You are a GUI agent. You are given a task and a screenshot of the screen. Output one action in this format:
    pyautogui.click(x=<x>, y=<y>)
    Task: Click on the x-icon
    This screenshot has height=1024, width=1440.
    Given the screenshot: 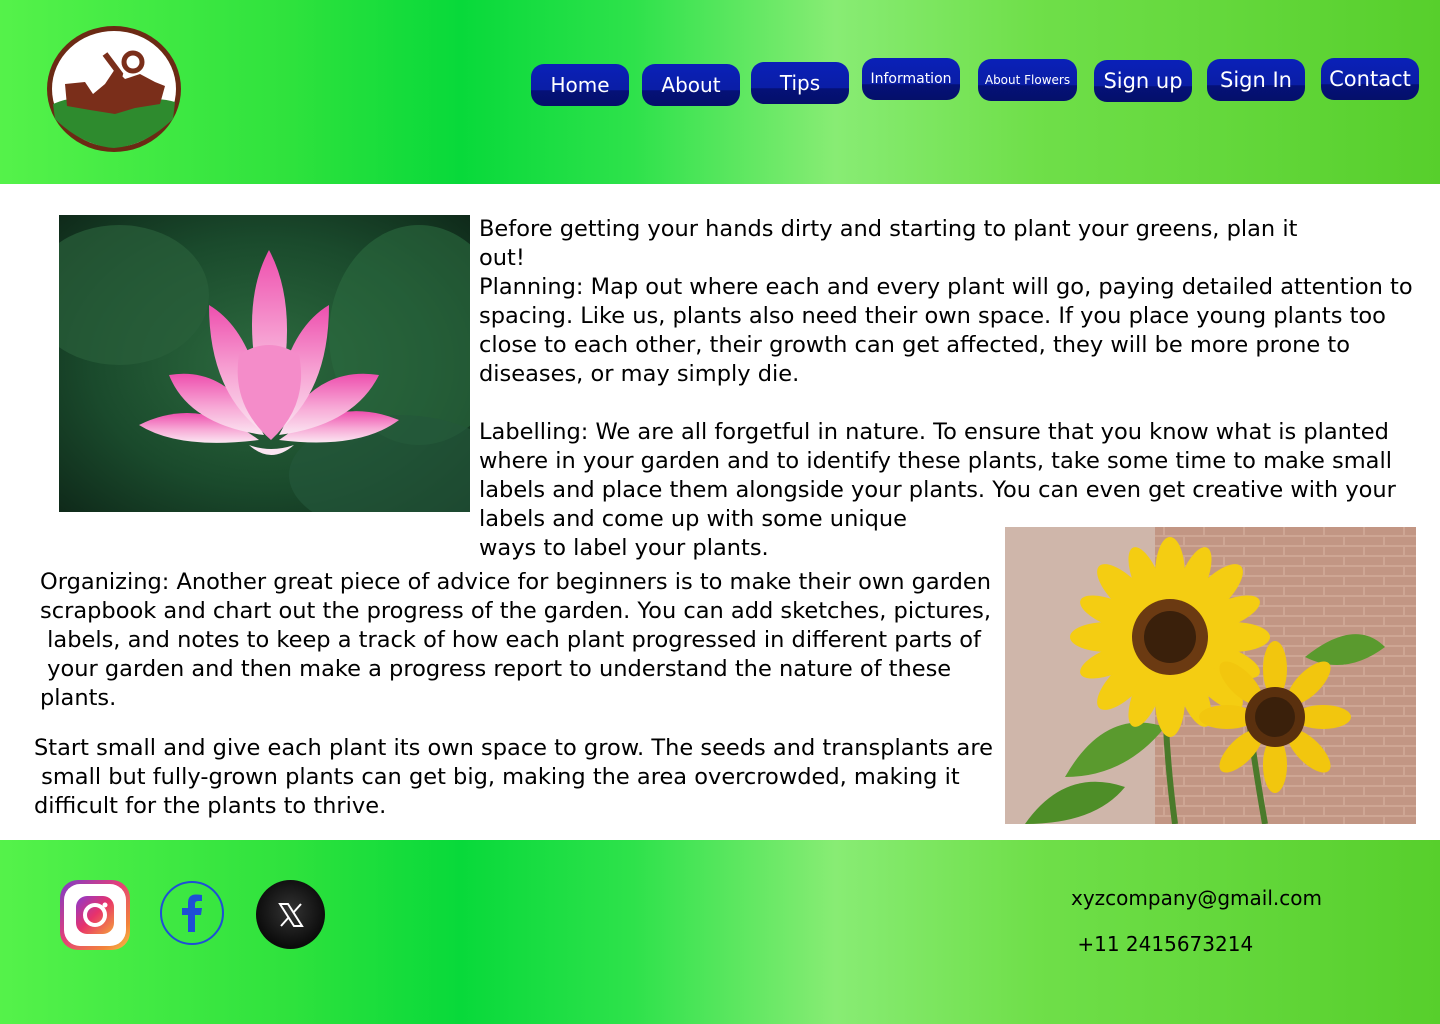 What is the action you would take?
    pyautogui.click(x=290, y=914)
    